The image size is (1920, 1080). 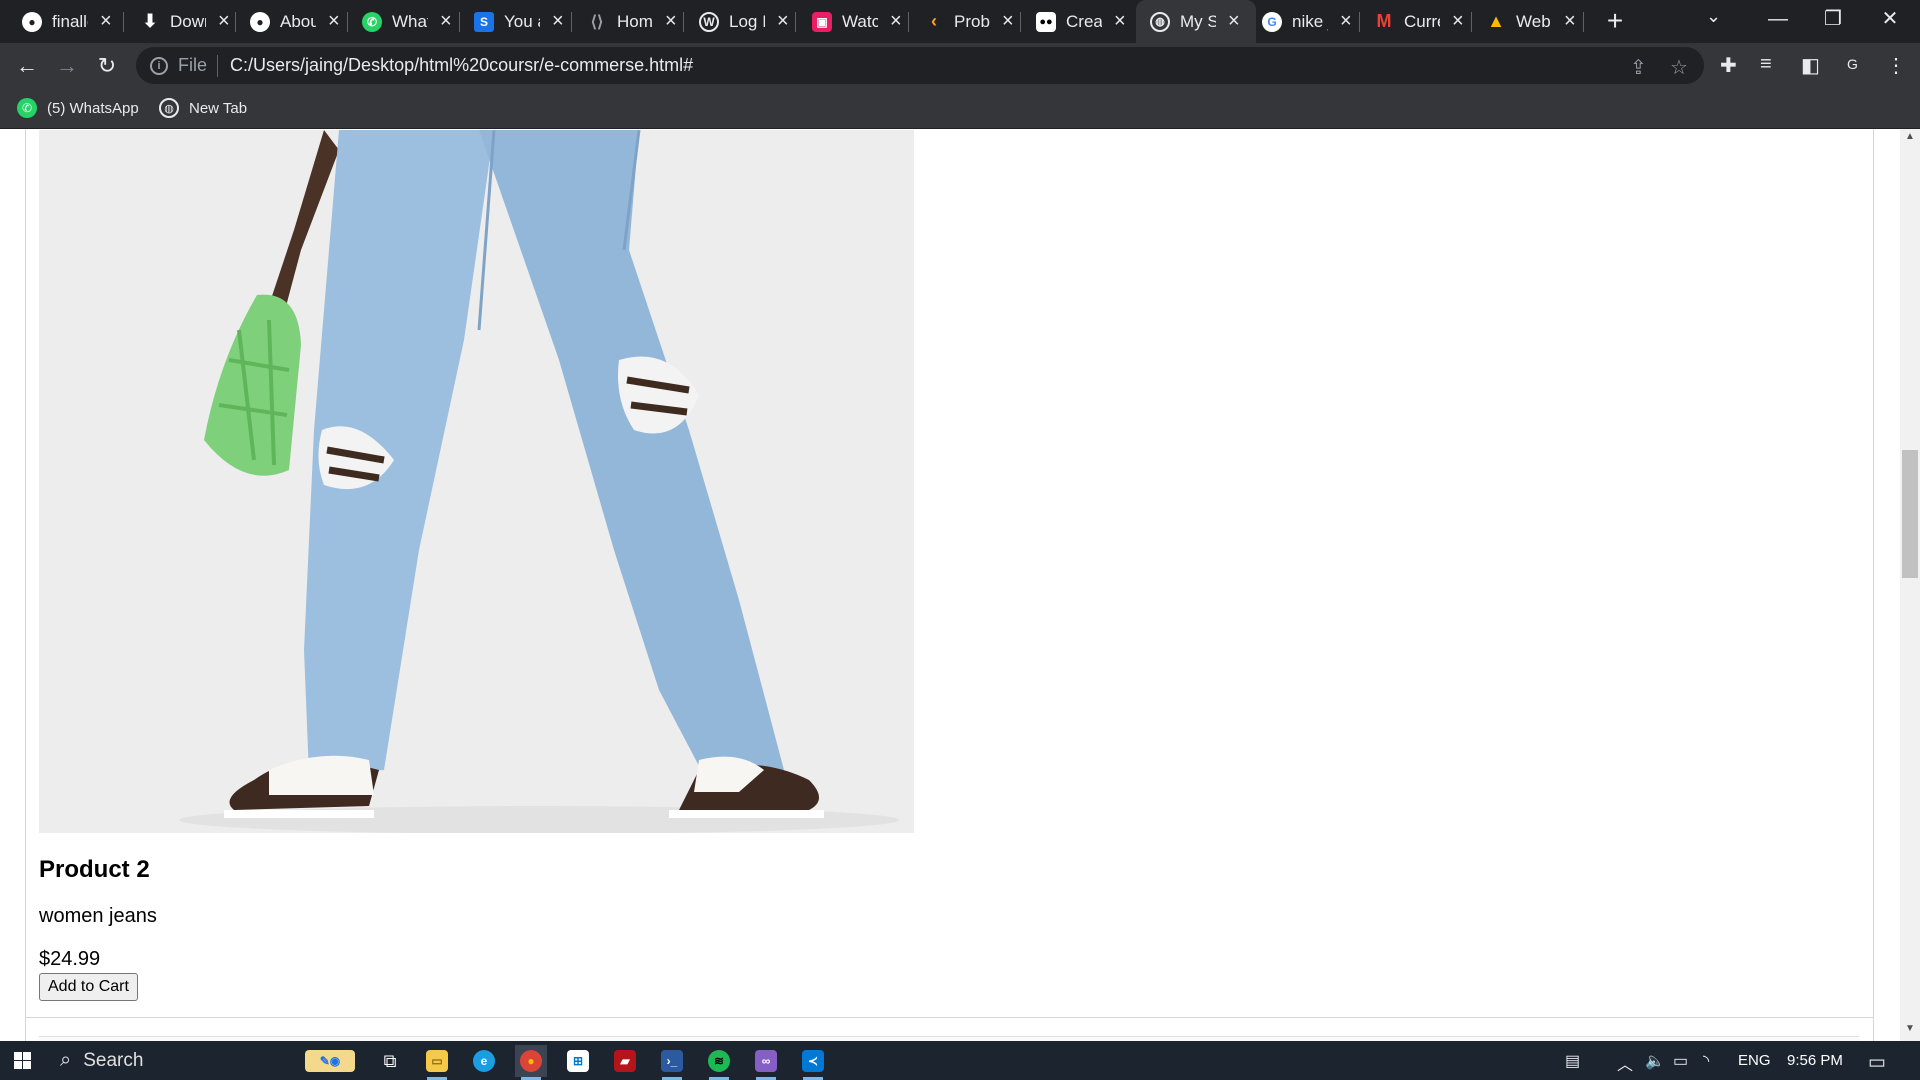 I want to click on globe-icon: ◍, so click(x=1160, y=21).